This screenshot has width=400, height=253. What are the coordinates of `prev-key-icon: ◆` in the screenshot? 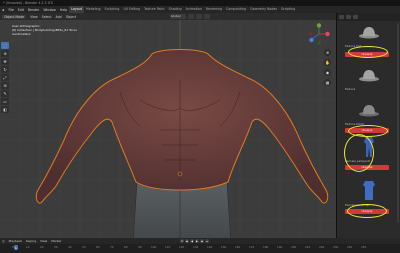 It's located at (187, 241).